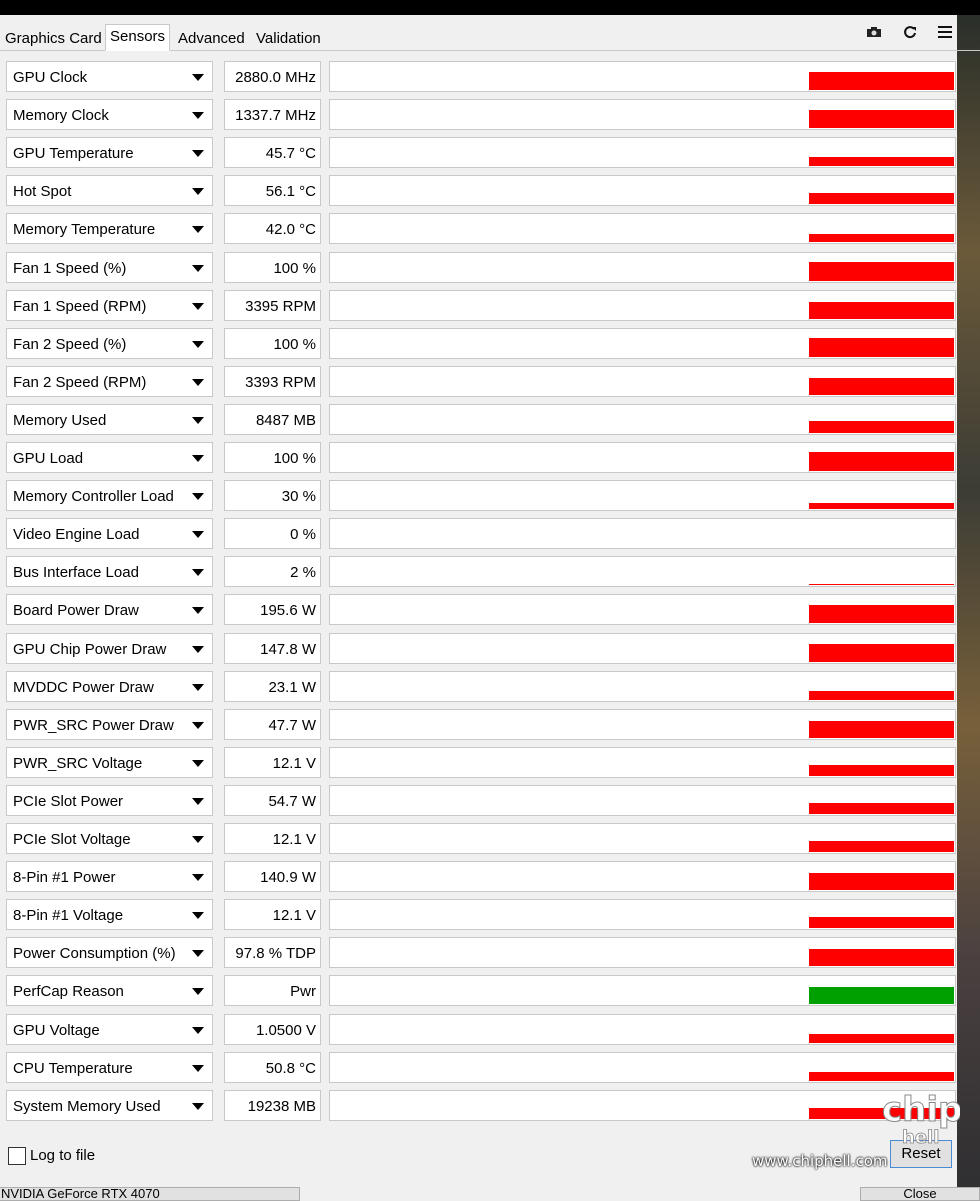  I want to click on log-to-file-checkbox, so click(17, 1156).